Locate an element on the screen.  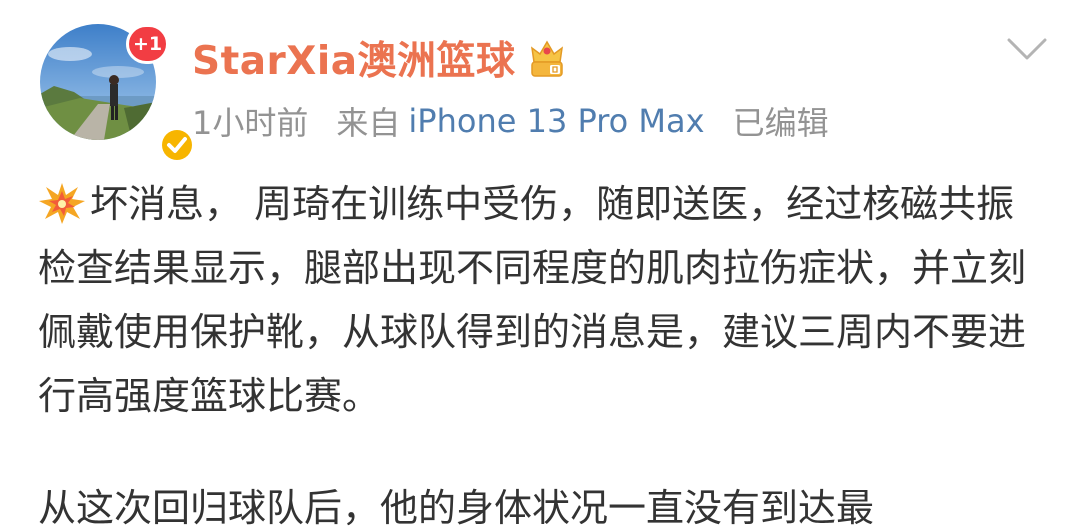
collision-icon is located at coordinates (62, 202).